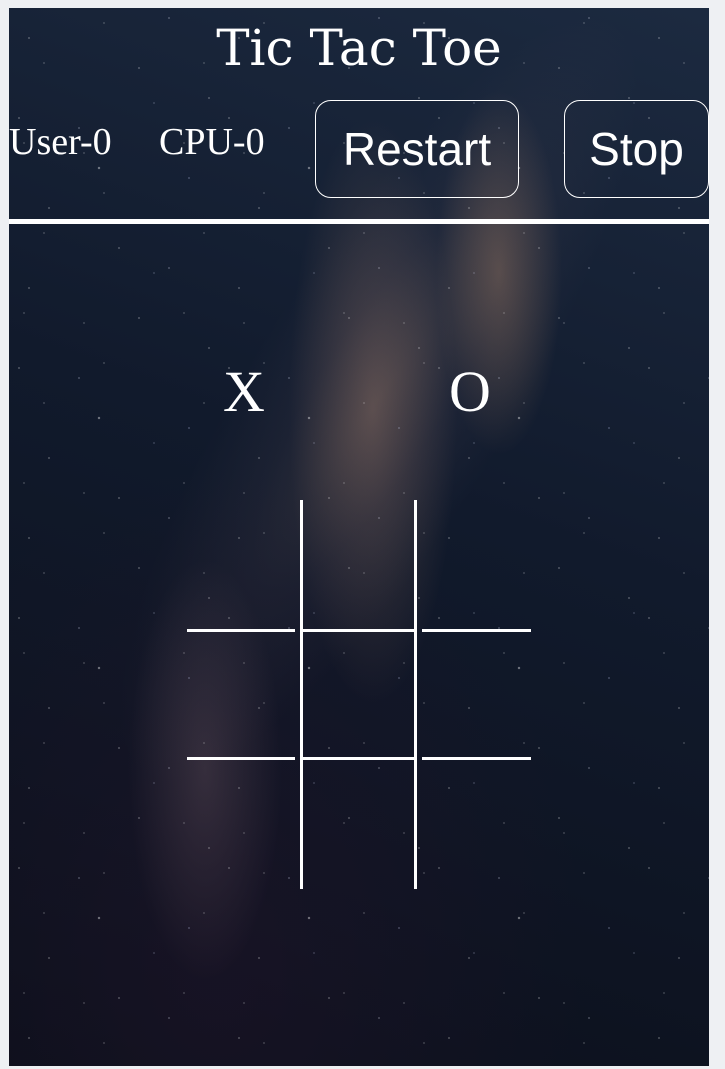 The height and width of the screenshot is (1069, 725). Describe the element at coordinates (417, 149) in the screenshot. I see `restart-button: Restart` at that location.